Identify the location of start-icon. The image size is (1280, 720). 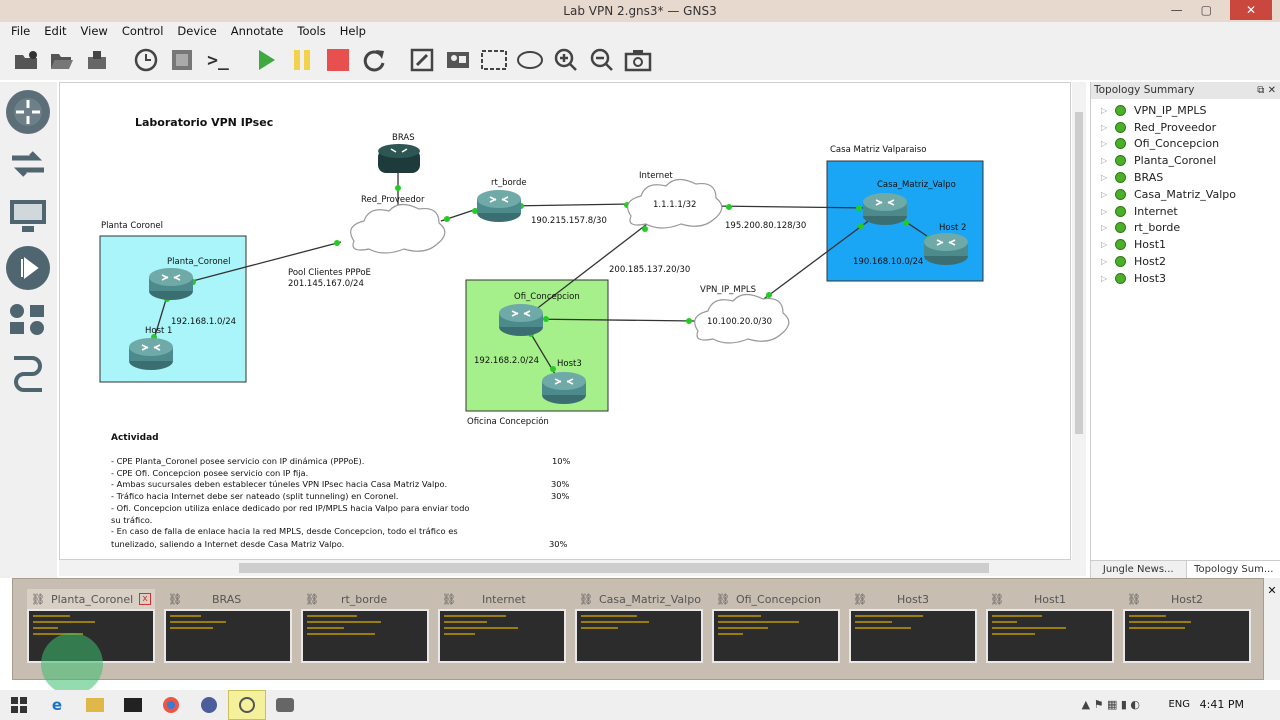
(266, 60).